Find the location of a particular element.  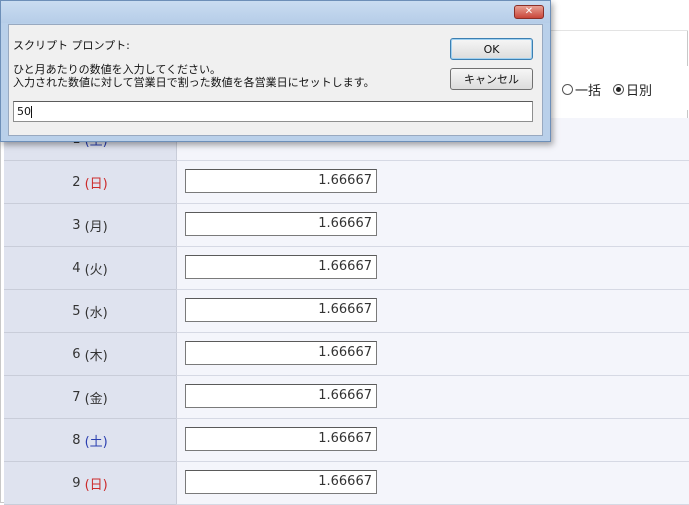

table-row: 9 (日) 1.66667 is located at coordinates (346, 483).